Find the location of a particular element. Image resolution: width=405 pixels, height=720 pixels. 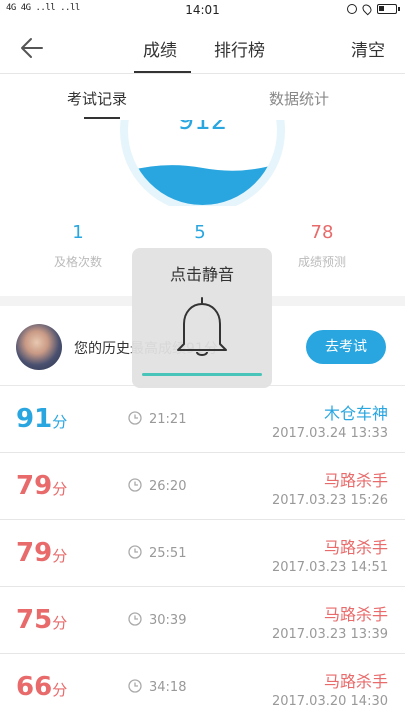

record-row: 79分 26:20 马路杀手 2017.03.23 15:26 is located at coordinates (202, 486).